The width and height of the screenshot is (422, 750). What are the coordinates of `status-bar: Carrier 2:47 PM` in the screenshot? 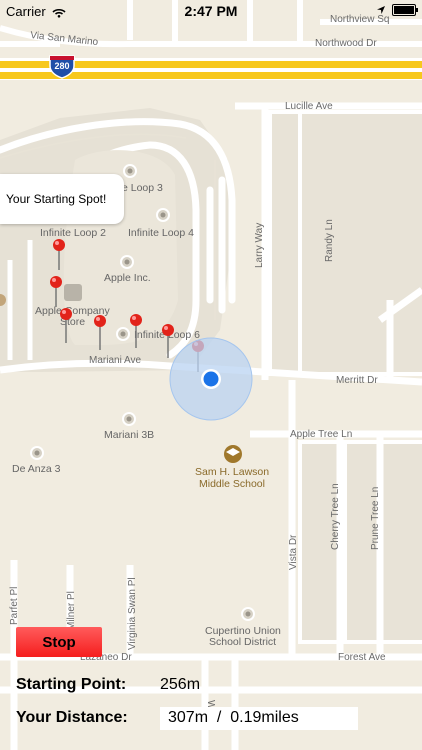 It's located at (211, 11).